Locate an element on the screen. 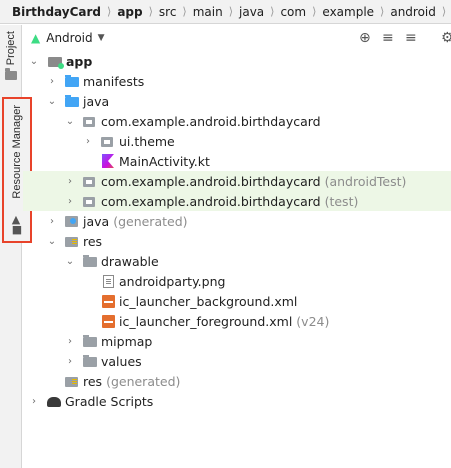 This screenshot has width=451, height=468. generated-folder-icon is located at coordinates (71, 221).